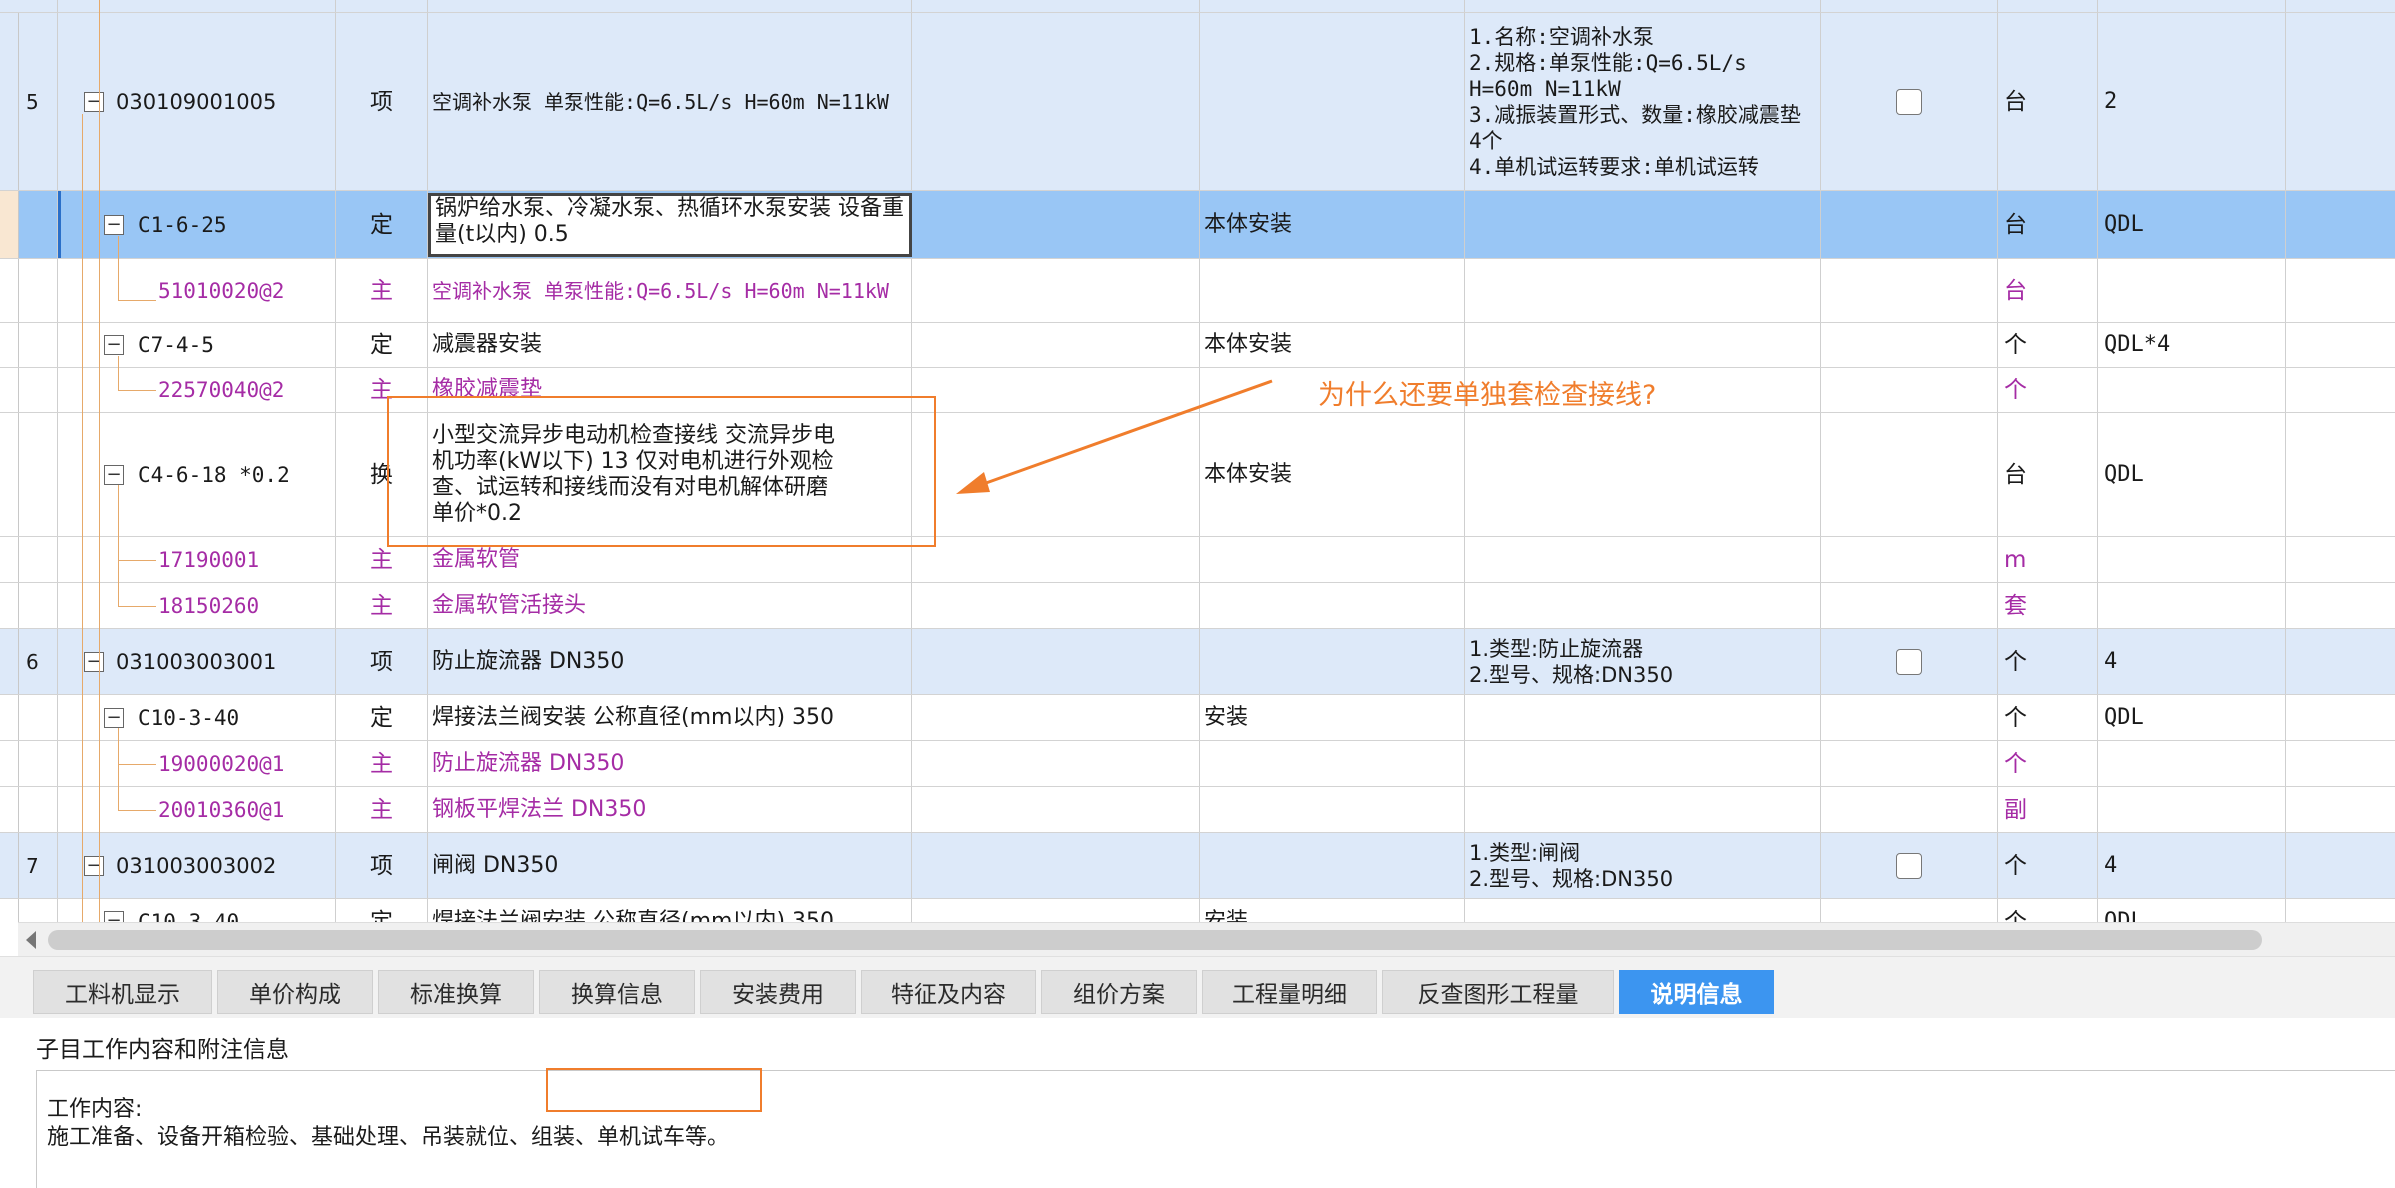  Describe the element at coordinates (1197, 390) in the screenshot. I see `table-row: 22570040@2 主 橡胶减震垫 个` at that location.